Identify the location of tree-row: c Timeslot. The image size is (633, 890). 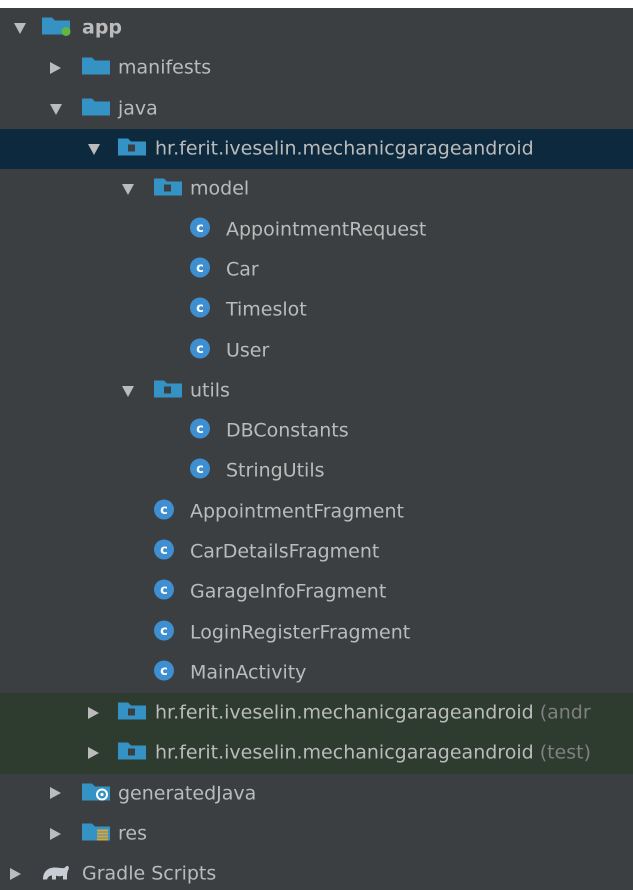
(316, 310).